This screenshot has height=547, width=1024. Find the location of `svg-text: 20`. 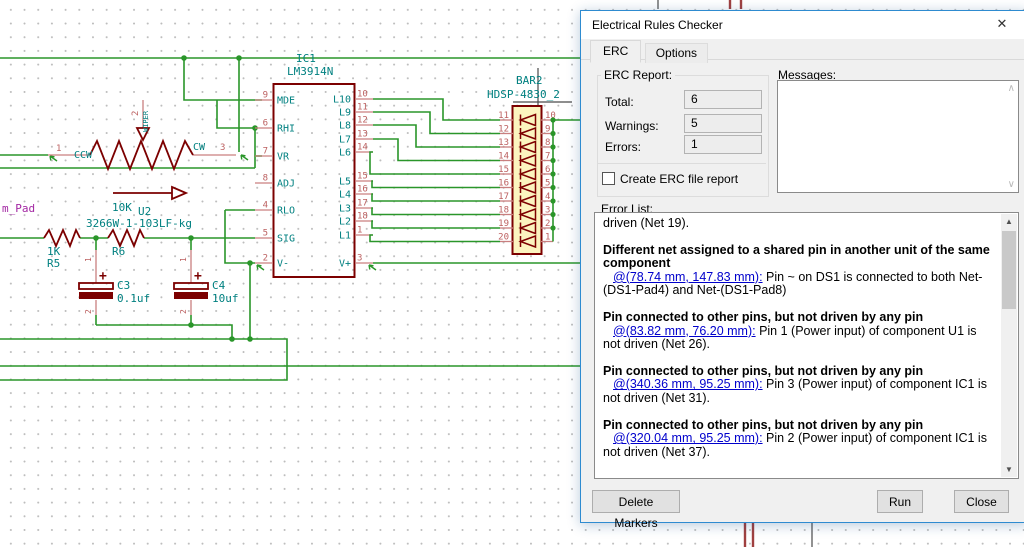

svg-text: 20 is located at coordinates (503, 238).